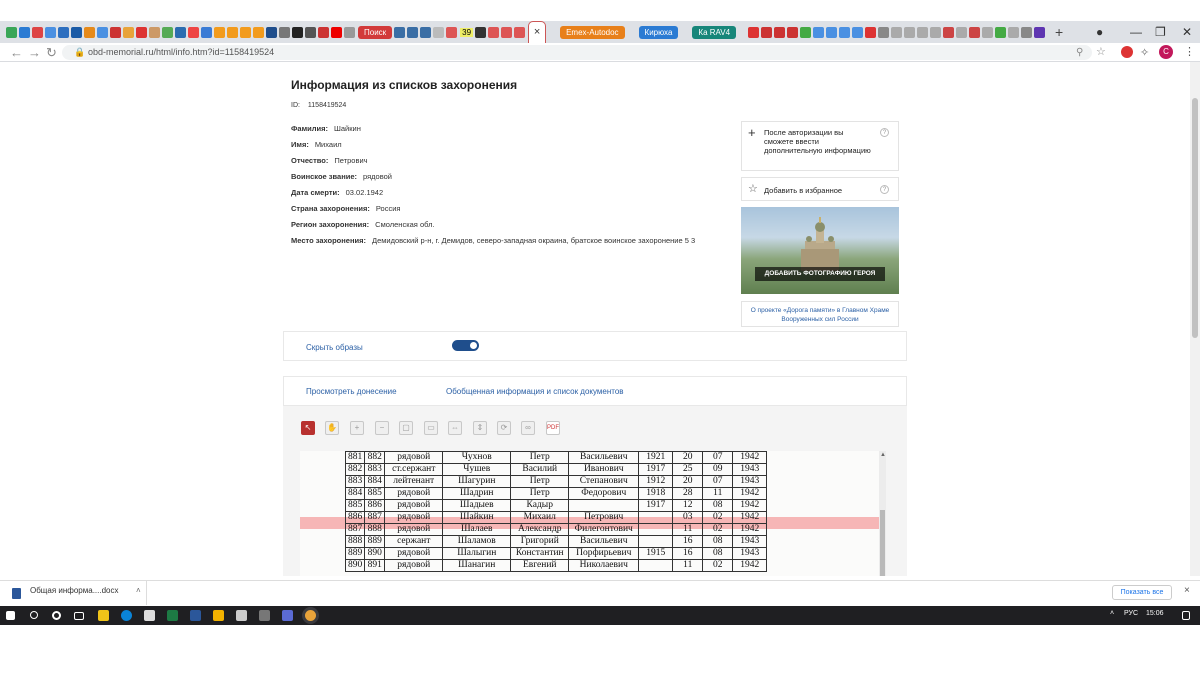 This screenshot has height=675, width=1200. I want to click on minimize-icon: —, so click(1136, 32).